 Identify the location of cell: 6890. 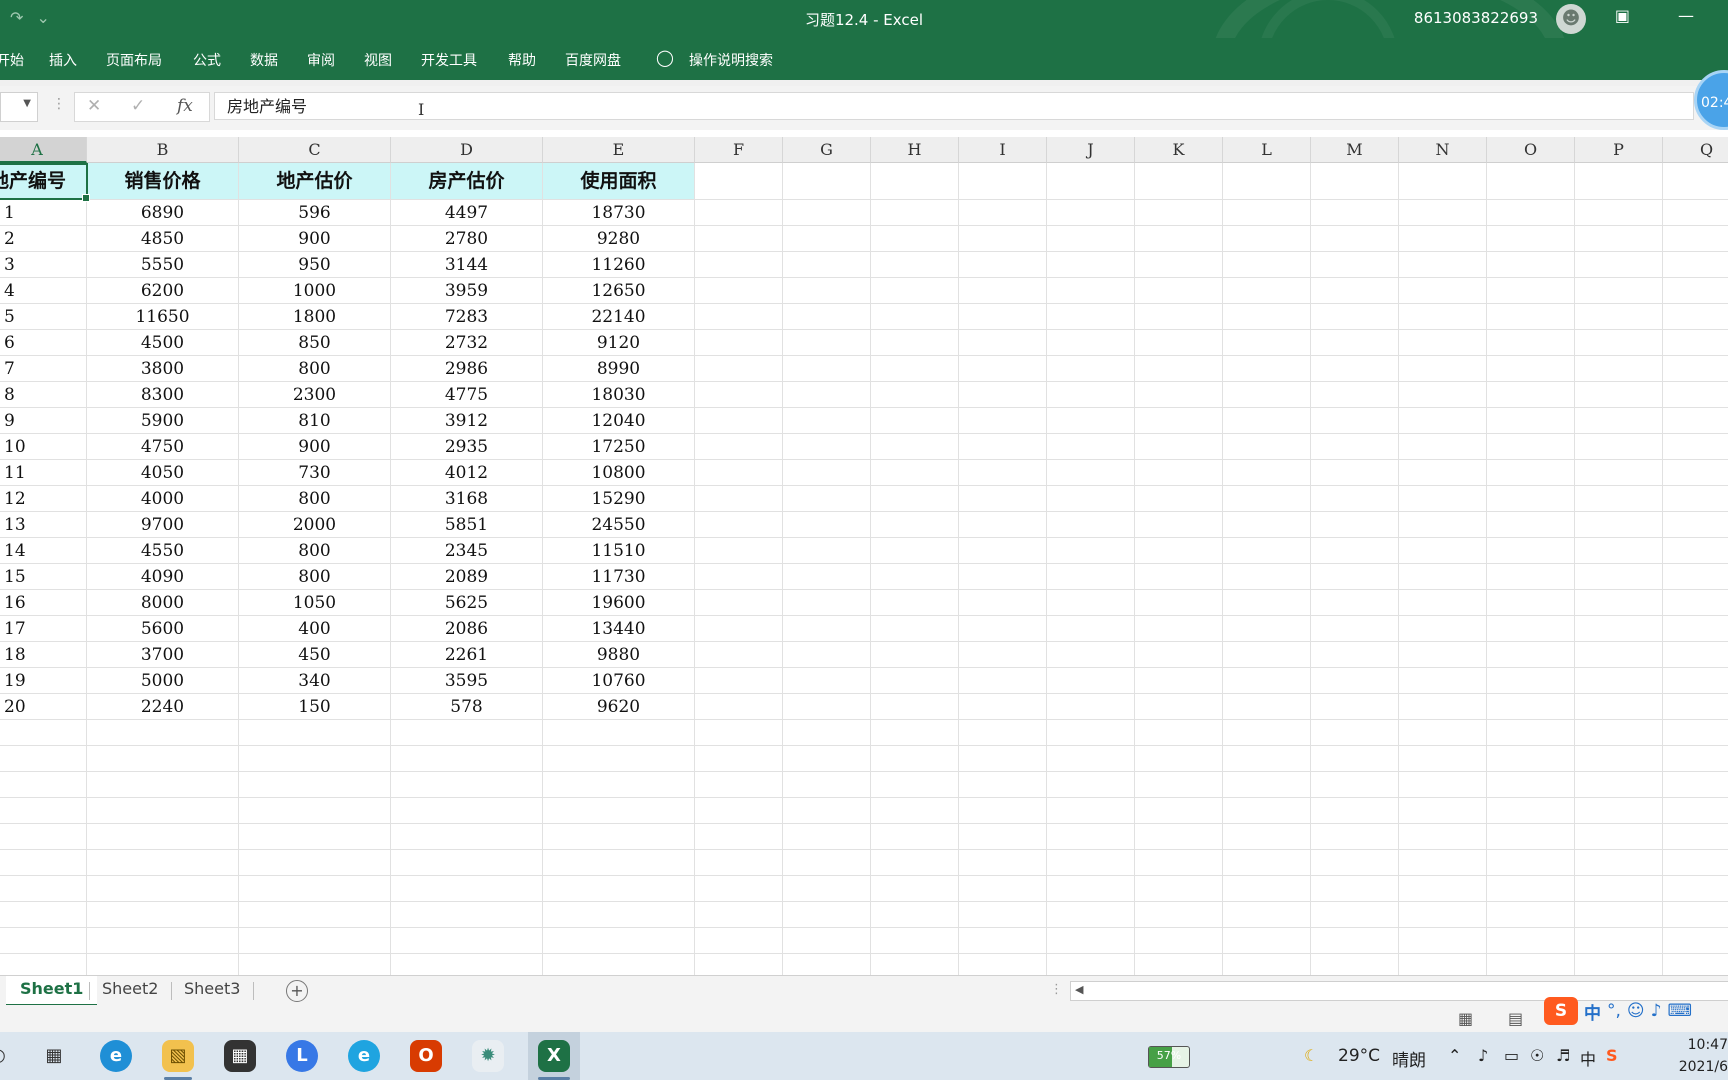
(163, 213).